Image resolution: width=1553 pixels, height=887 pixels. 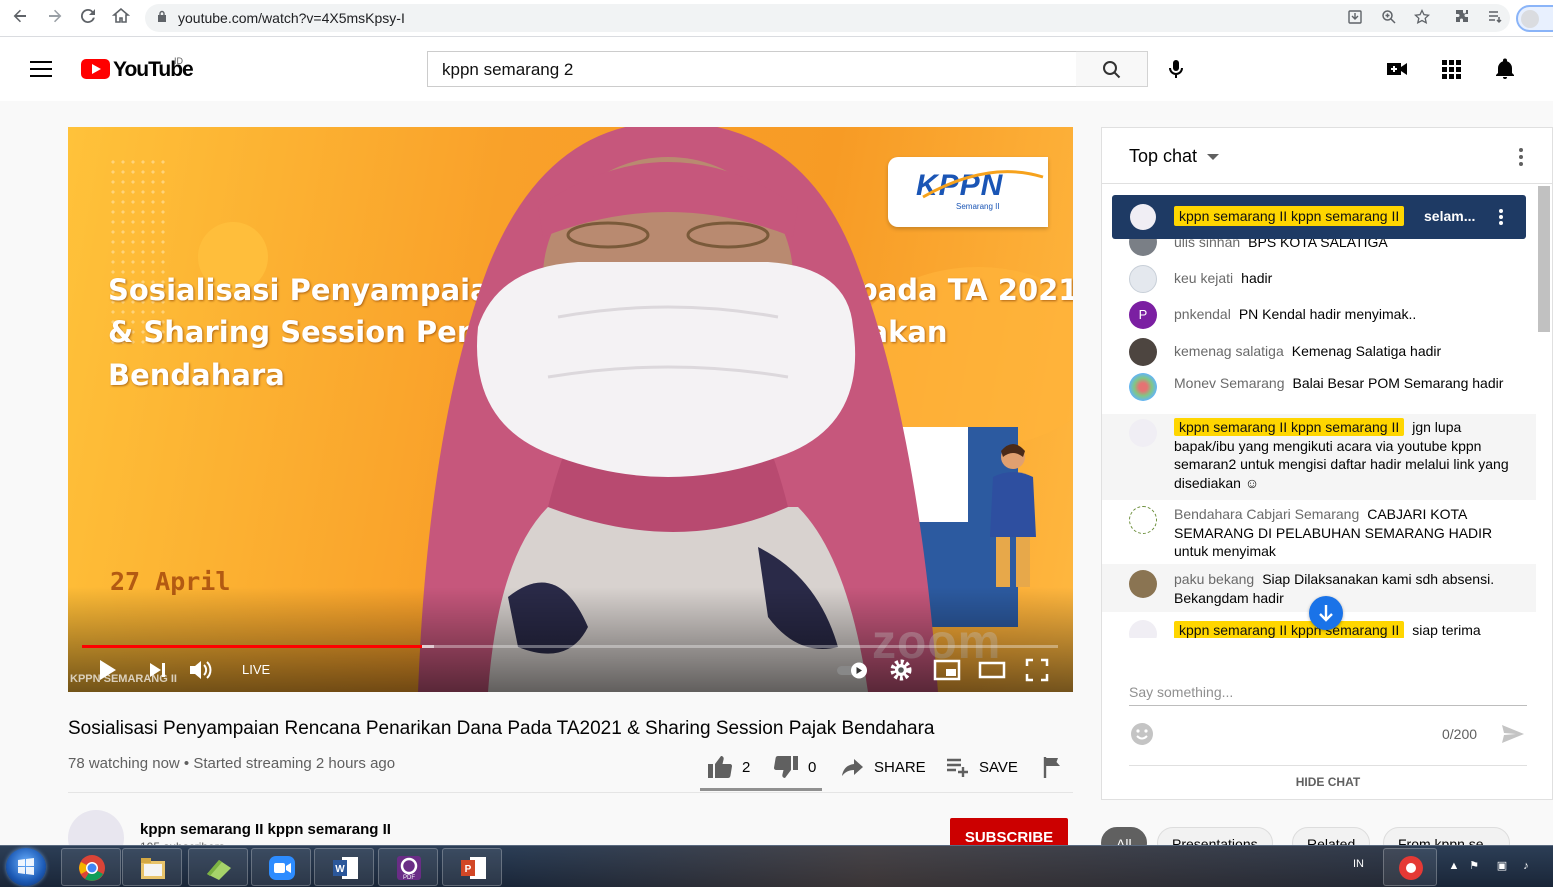 I want to click on miniplayer-button, so click(x=947, y=670).